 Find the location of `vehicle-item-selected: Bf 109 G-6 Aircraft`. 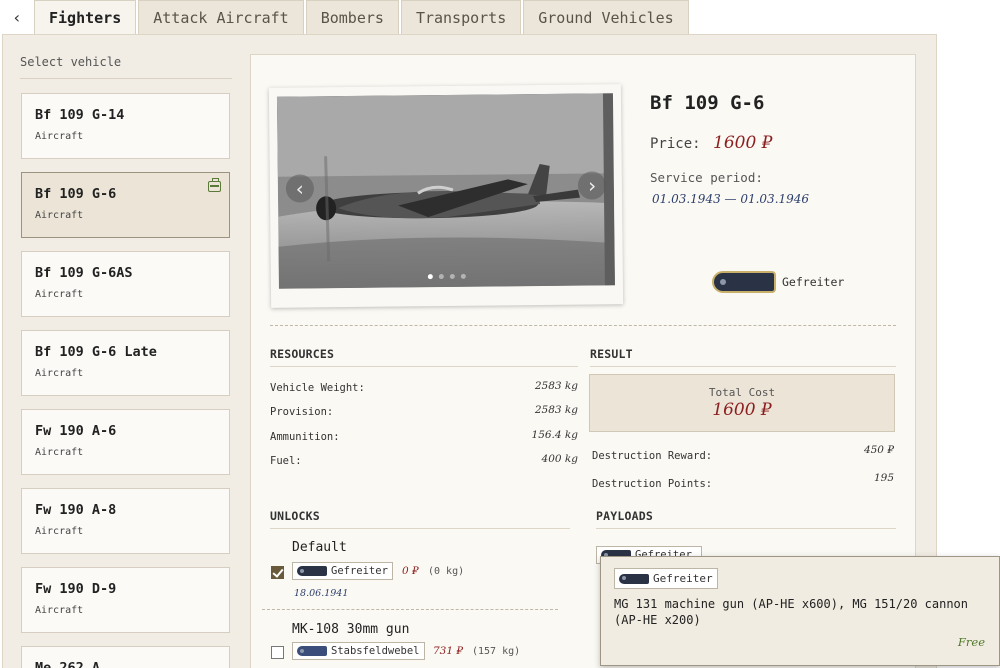

vehicle-item-selected: Bf 109 G-6 Aircraft is located at coordinates (125, 205).